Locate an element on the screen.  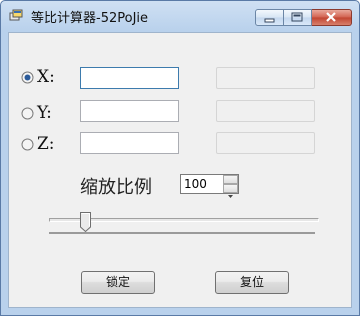
scale-ratio-label: 缩放比例 is located at coordinates (116, 187).